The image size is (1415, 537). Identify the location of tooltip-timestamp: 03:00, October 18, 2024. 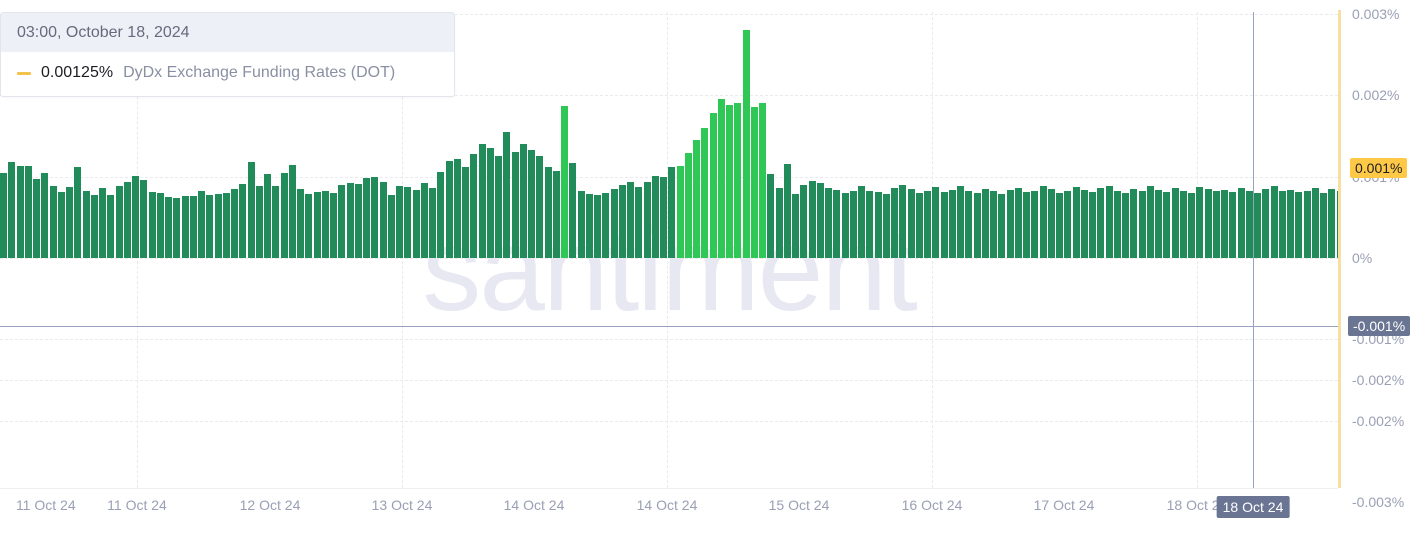
(227, 32).